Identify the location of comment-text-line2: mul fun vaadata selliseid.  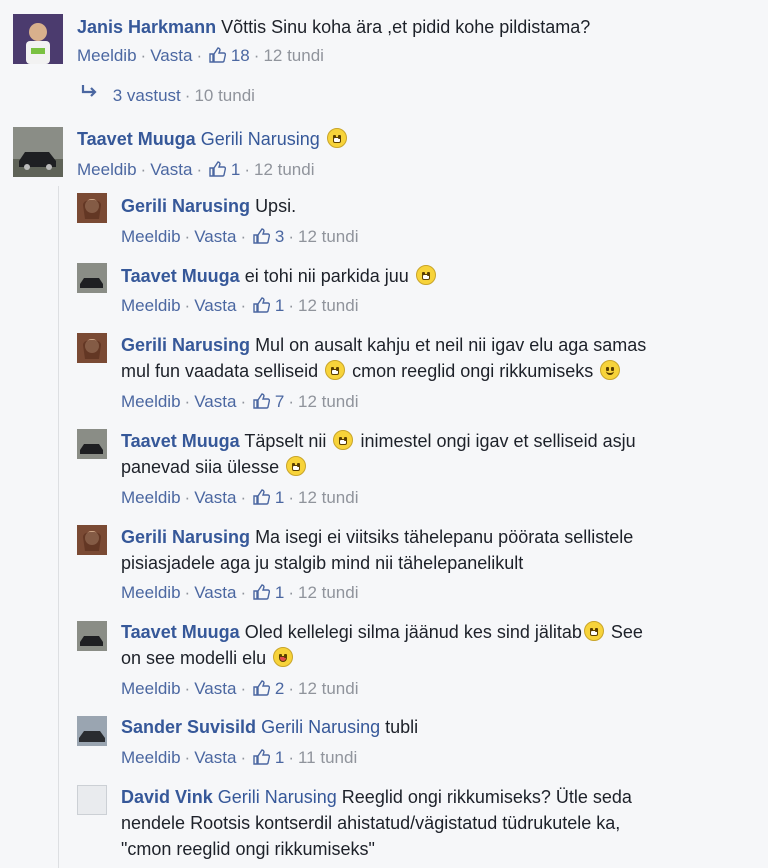
(220, 371).